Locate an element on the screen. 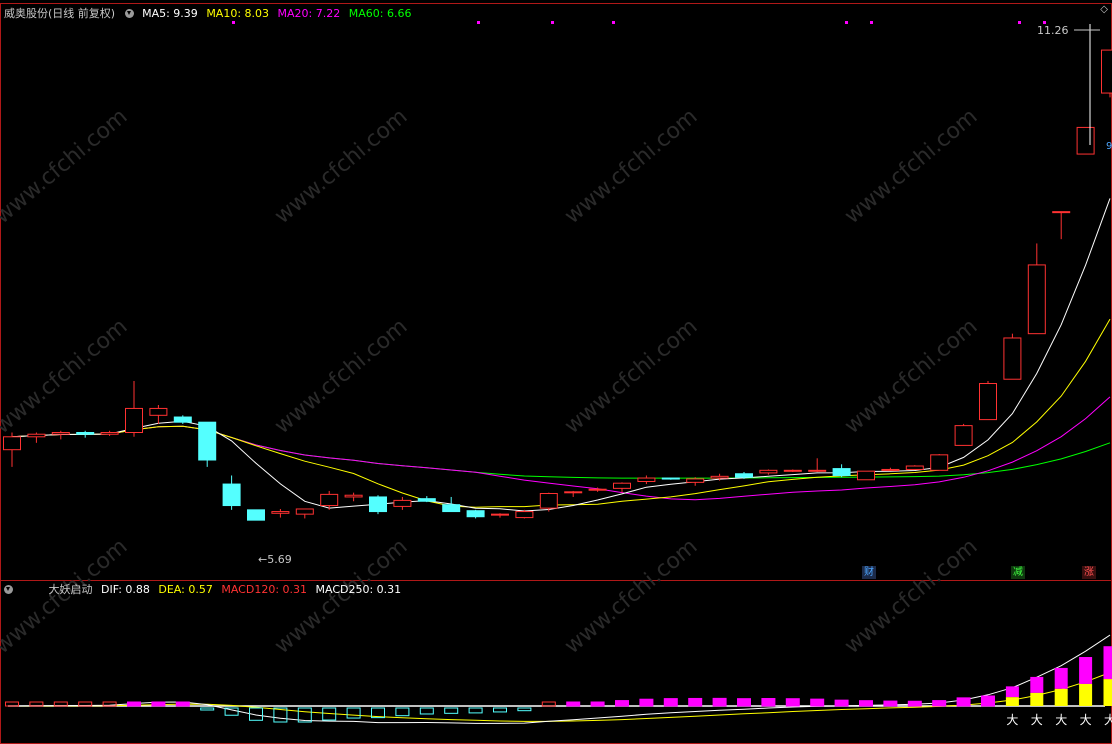  event-marker-zhang: 涨 is located at coordinates (1089, 572).